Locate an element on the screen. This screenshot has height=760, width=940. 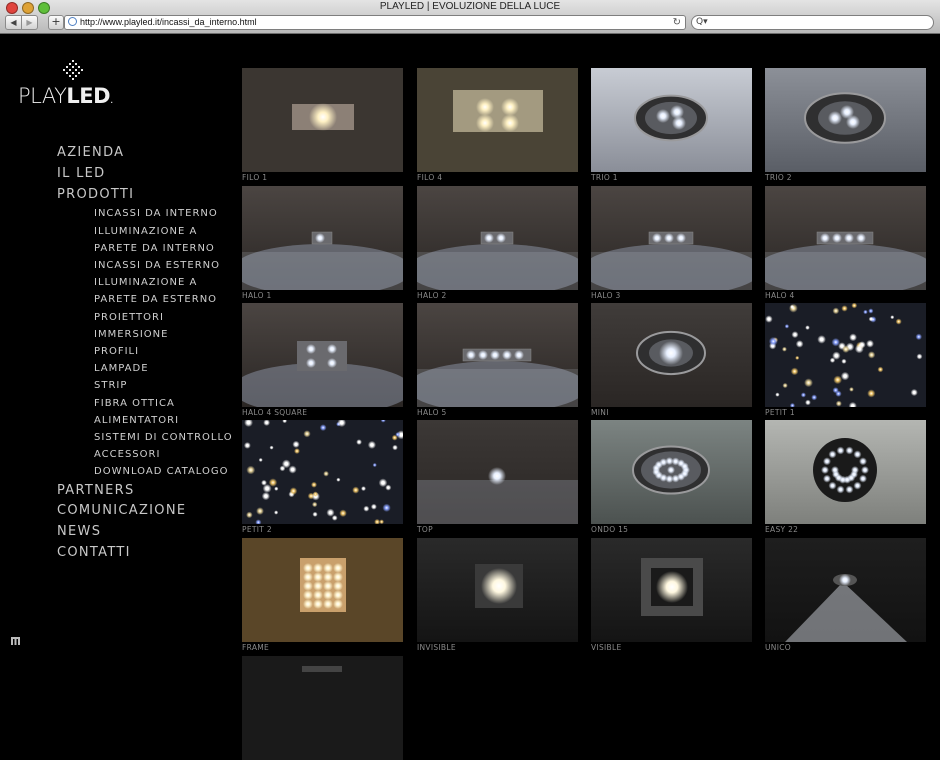
product-tile: FRAME is located at coordinates (322, 595).